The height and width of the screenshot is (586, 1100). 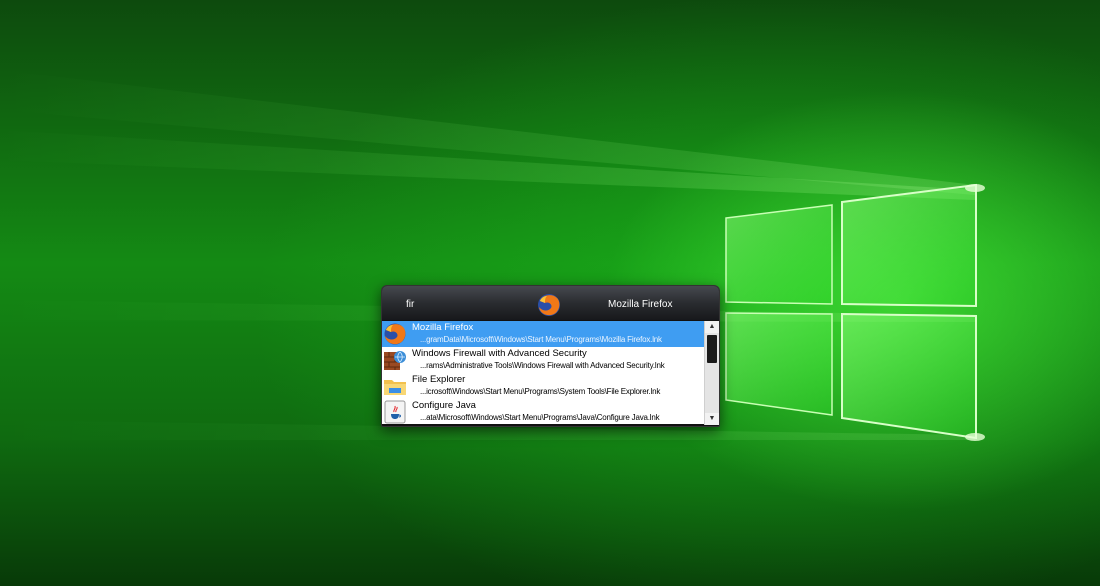 What do you see at coordinates (712, 349) in the screenshot?
I see `scroll-thumb` at bounding box center [712, 349].